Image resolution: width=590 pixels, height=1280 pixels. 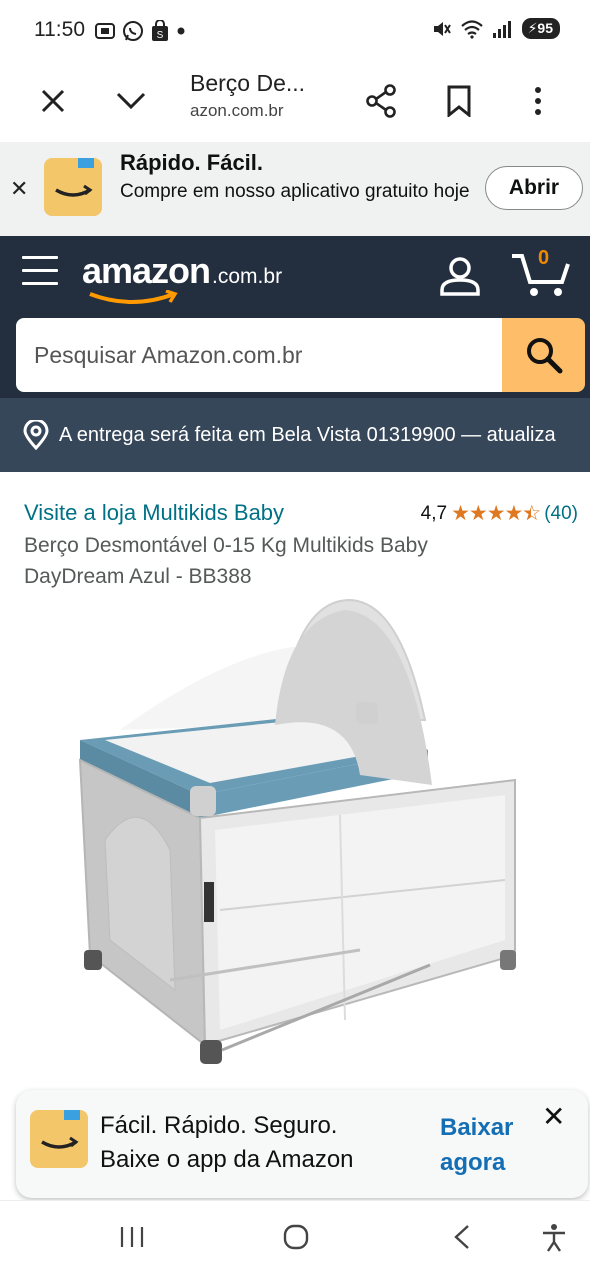 I want to click on close-icon, so click(x=53, y=101).